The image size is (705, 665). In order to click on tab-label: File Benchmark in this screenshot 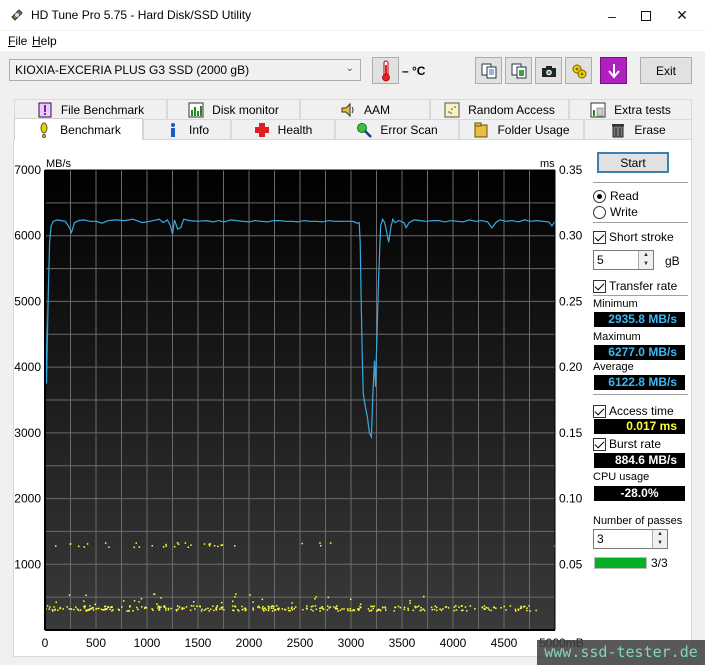, I will do `click(102, 109)`.